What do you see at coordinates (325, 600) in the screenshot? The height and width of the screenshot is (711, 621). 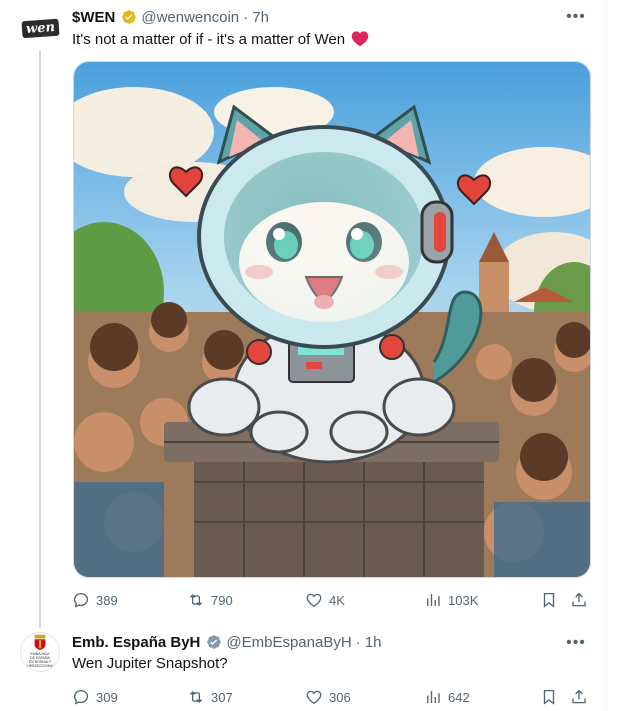 I see `tweet1-like-button: 4K` at bounding box center [325, 600].